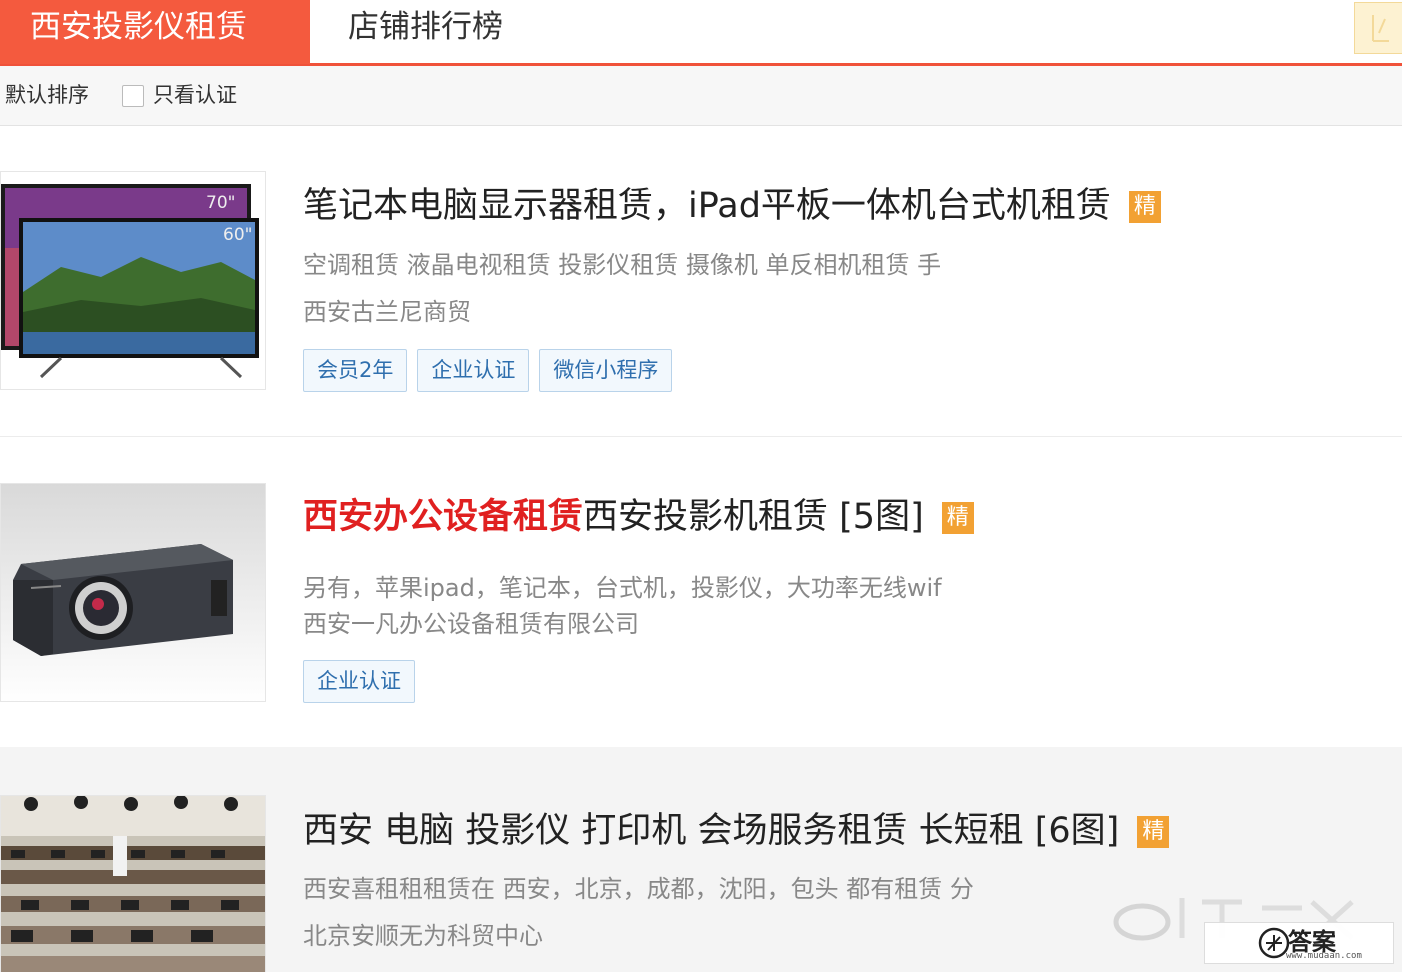 Image resolution: width=1402 pixels, height=972 pixels. I want to click on listing-title: 笔记本电脑显示器租赁，iPad平板一体机台式机租赁精, so click(732, 202).